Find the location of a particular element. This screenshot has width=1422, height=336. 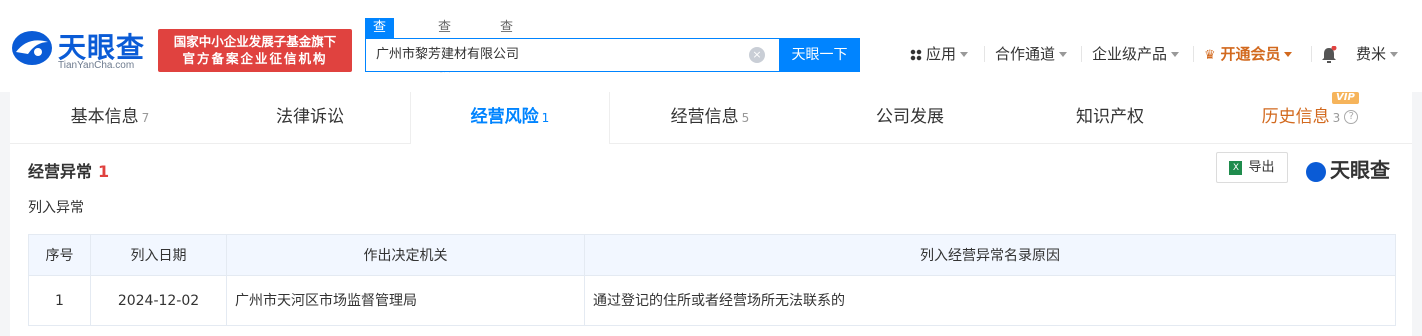

cell-reason: 通过登记的住所或者经营场所无法联系的 is located at coordinates (990, 300).